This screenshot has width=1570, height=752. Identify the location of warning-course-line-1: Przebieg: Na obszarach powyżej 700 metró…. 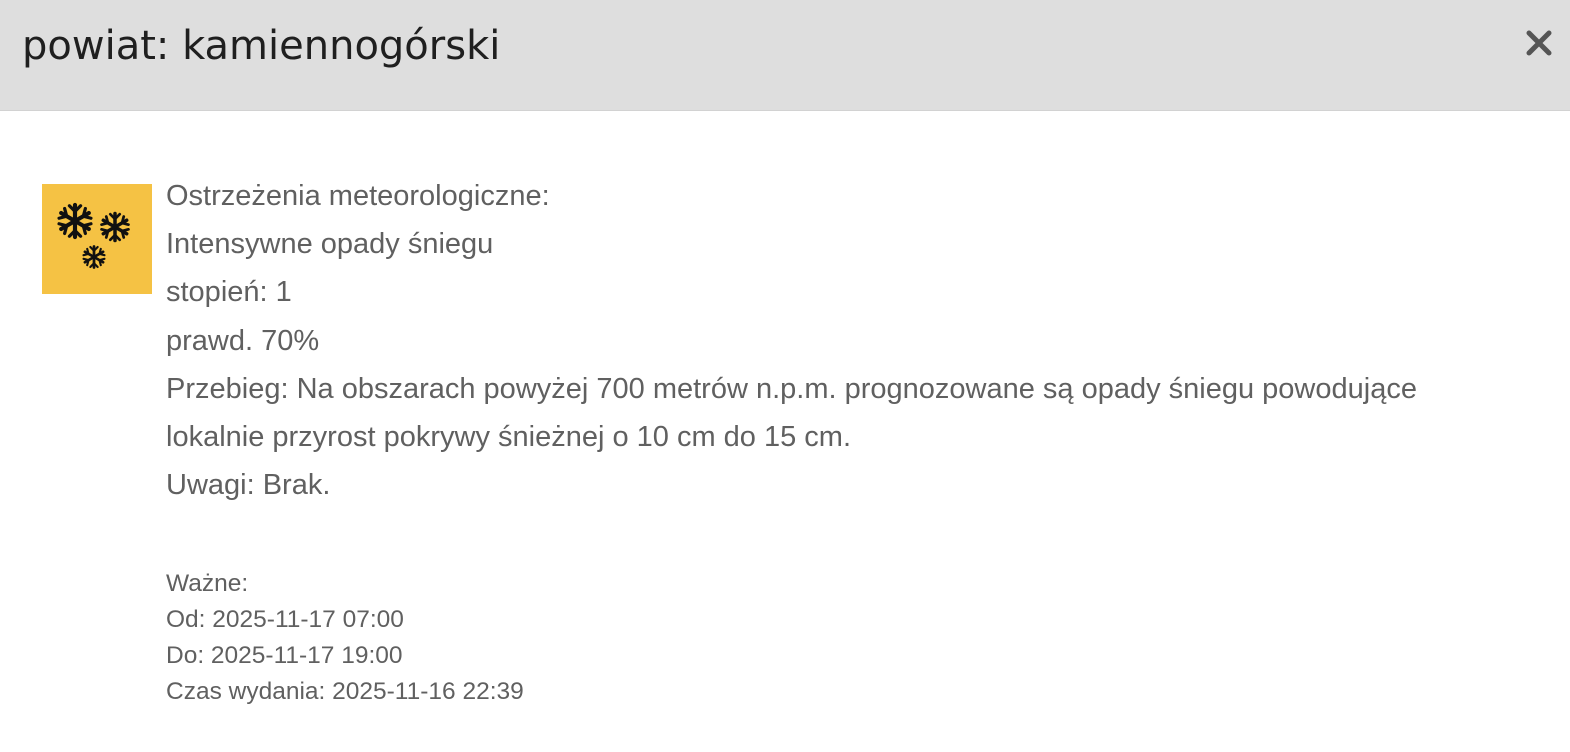
(791, 388).